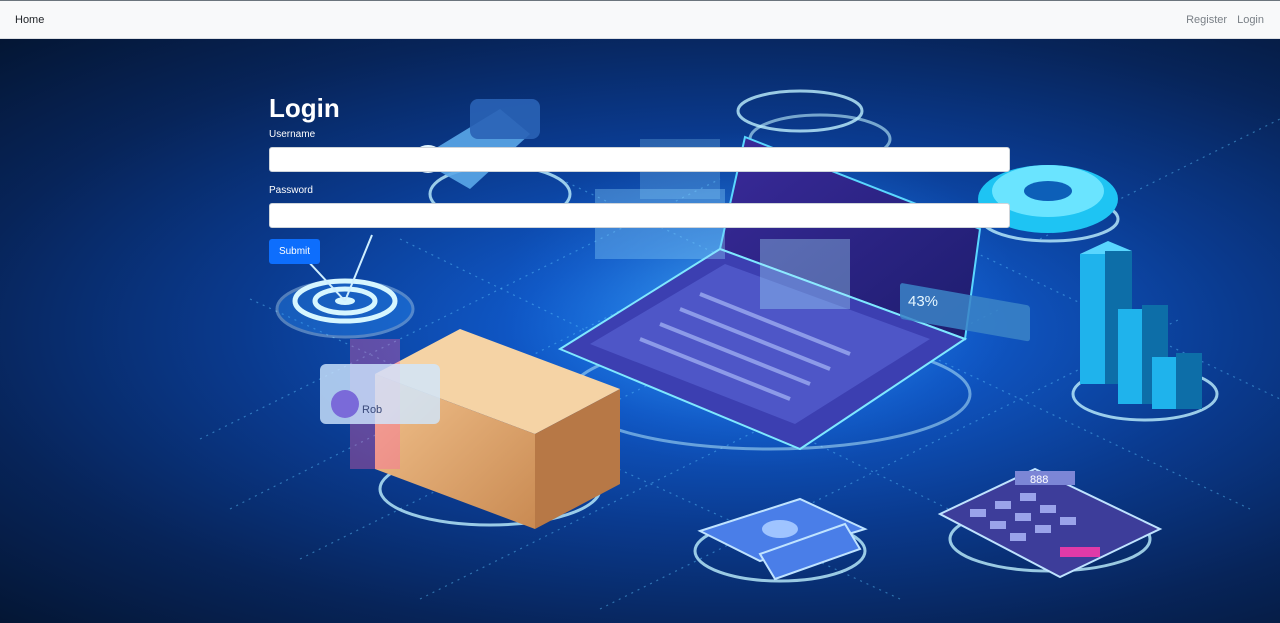 Image resolution: width=1280 pixels, height=623 pixels. I want to click on login-link: Login, so click(1250, 20).